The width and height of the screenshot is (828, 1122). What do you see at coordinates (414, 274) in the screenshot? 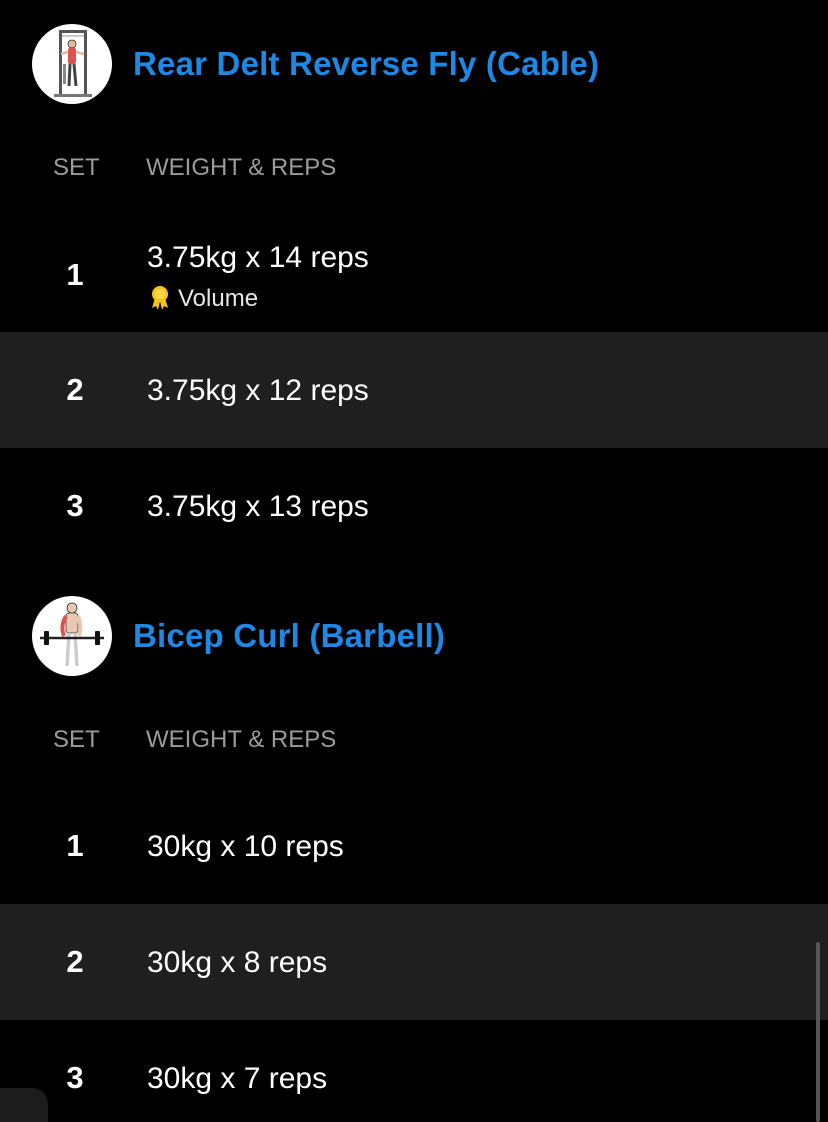
I see `set-row: 1 3.75kg x 14 reps Volume` at bounding box center [414, 274].